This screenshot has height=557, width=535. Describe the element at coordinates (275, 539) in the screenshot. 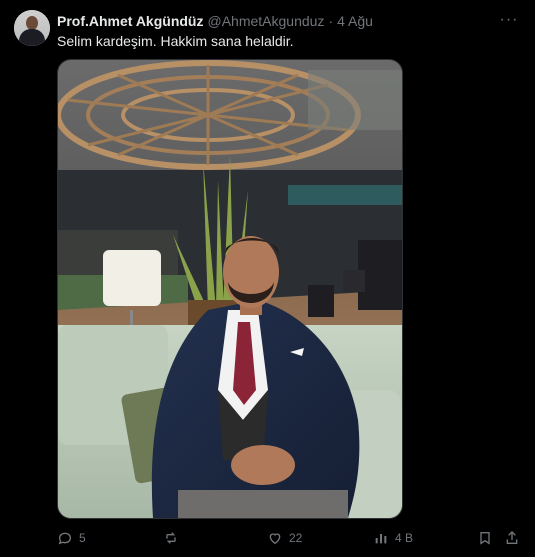

I see `heart-icon` at that location.